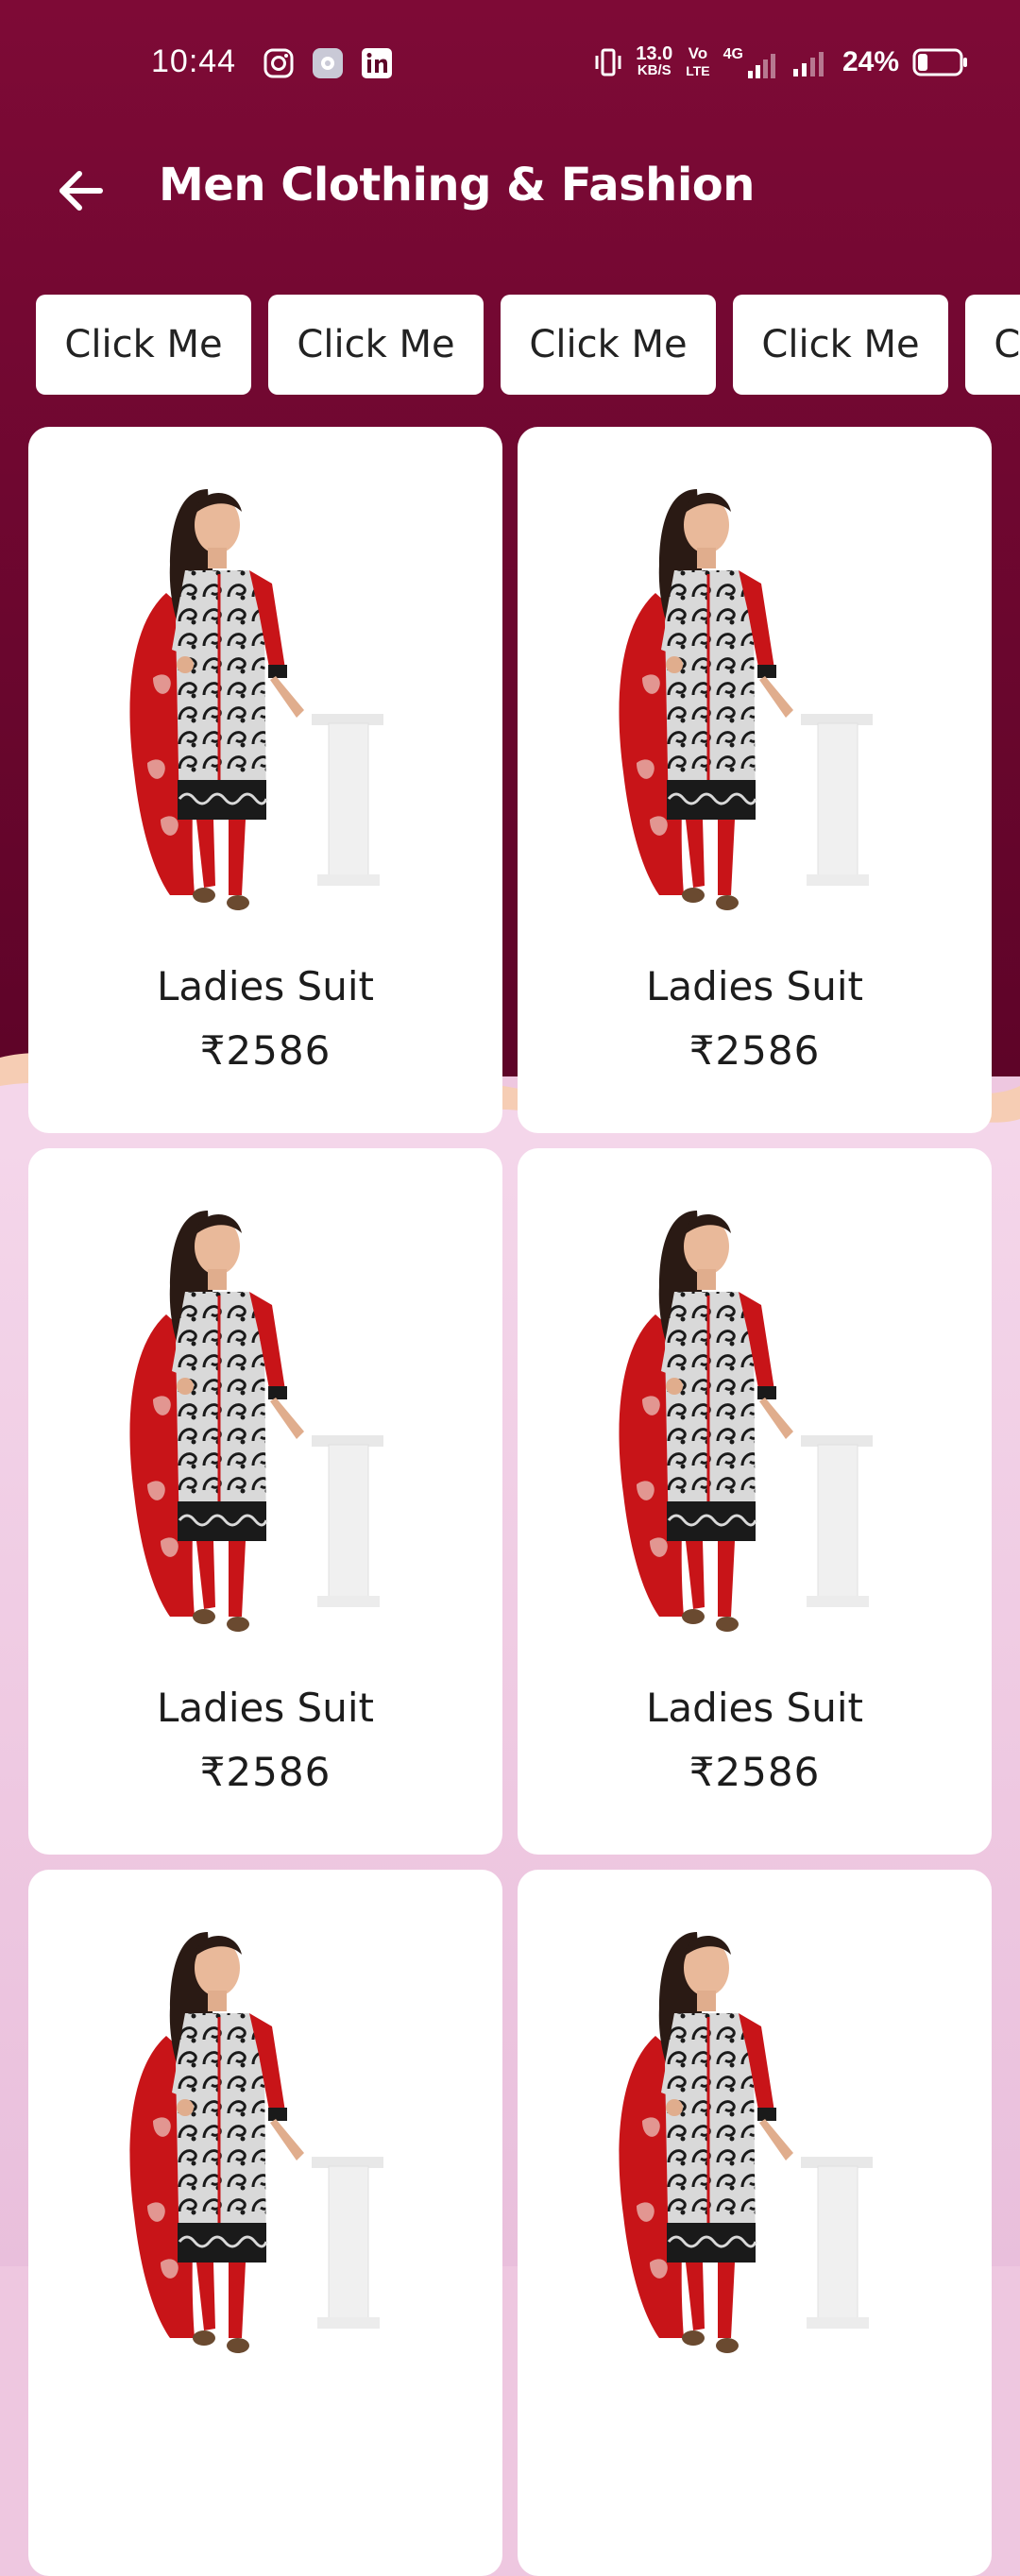 Image resolution: width=1020 pixels, height=2576 pixels. I want to click on net-speed-unit: KB/S, so click(654, 70).